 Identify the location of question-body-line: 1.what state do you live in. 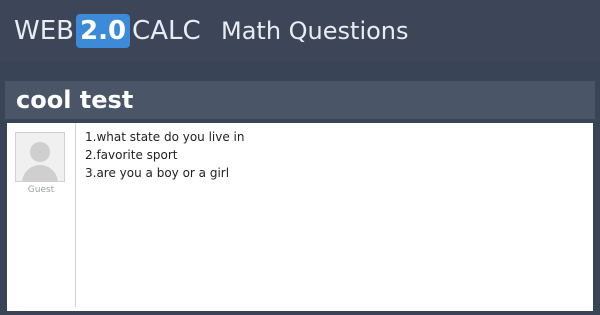
(165, 137).